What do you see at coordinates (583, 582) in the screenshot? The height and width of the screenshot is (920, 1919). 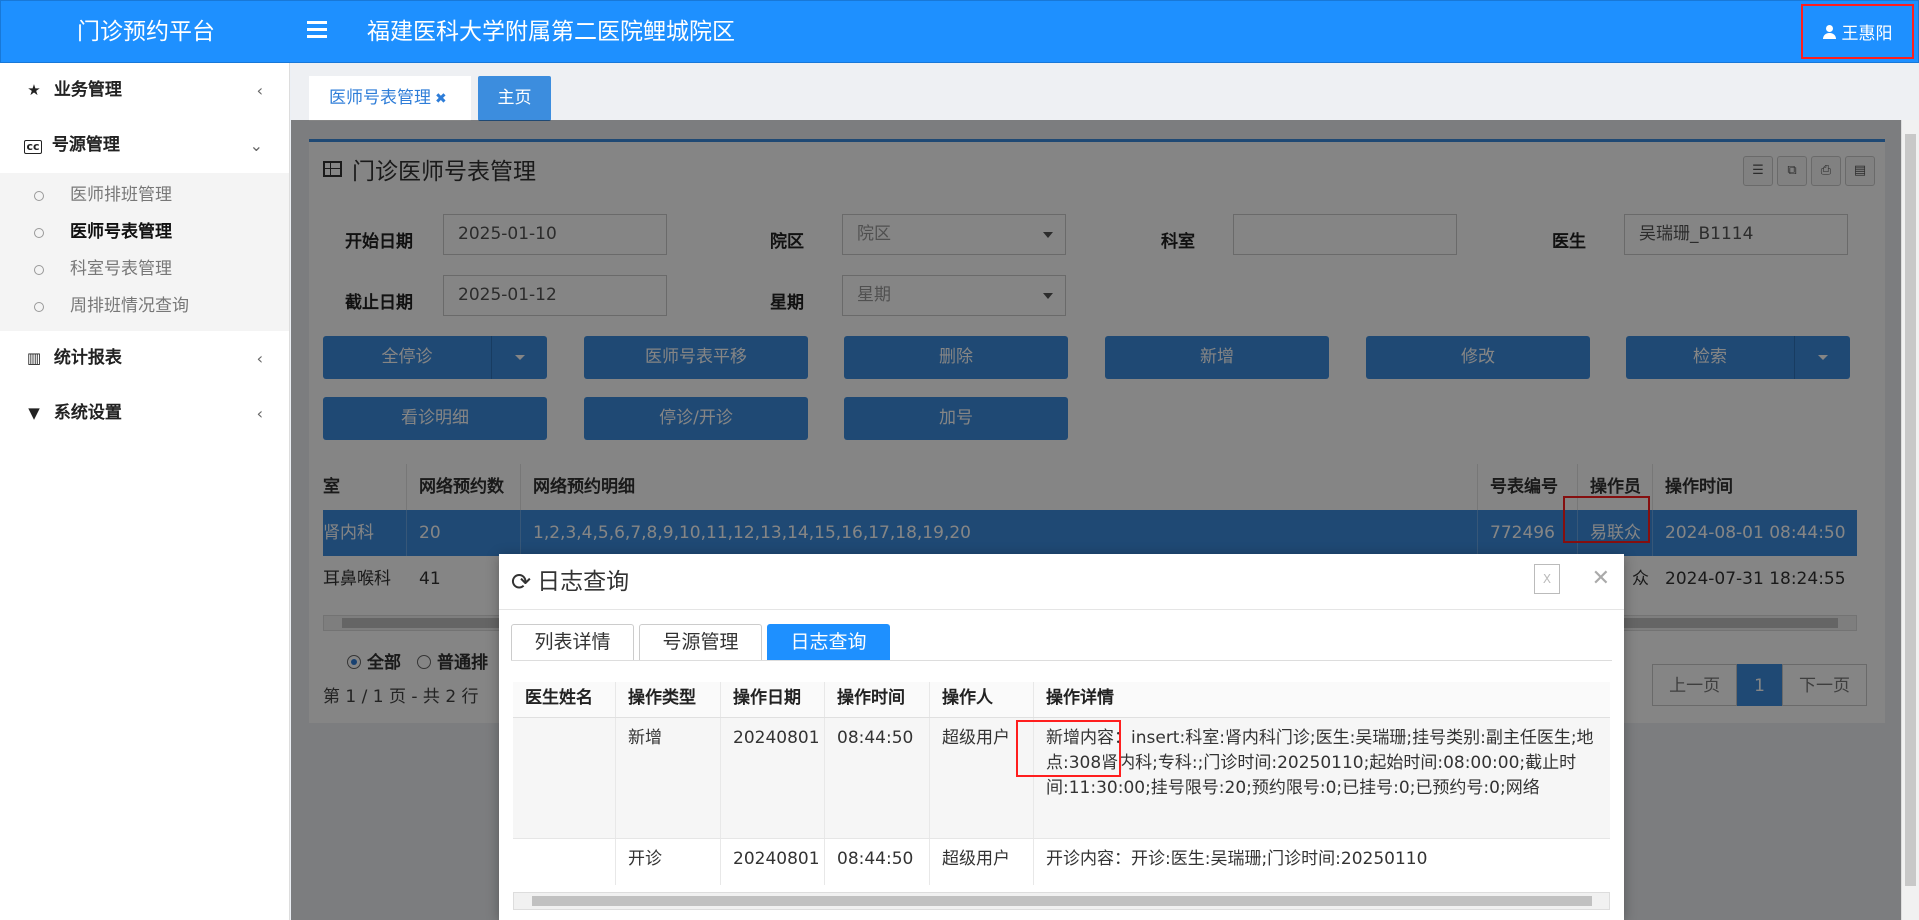 I see `dialog-title-text: 日志查询` at bounding box center [583, 582].